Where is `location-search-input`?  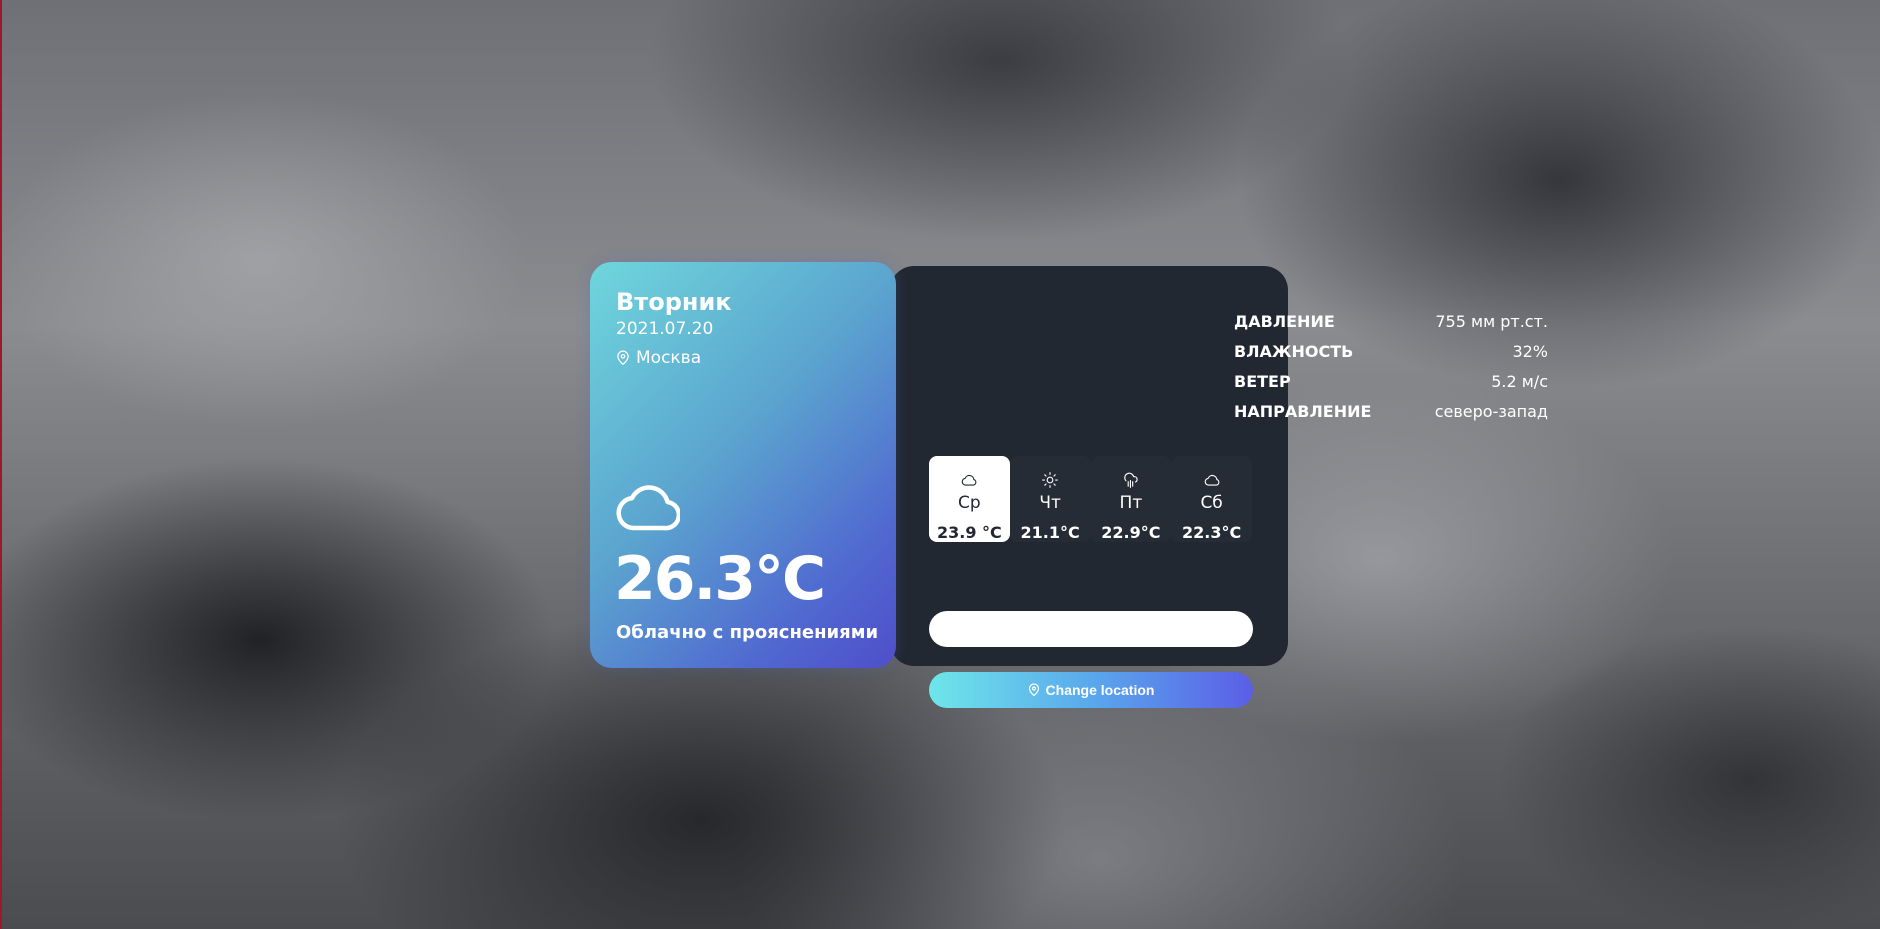 location-search-input is located at coordinates (1091, 629).